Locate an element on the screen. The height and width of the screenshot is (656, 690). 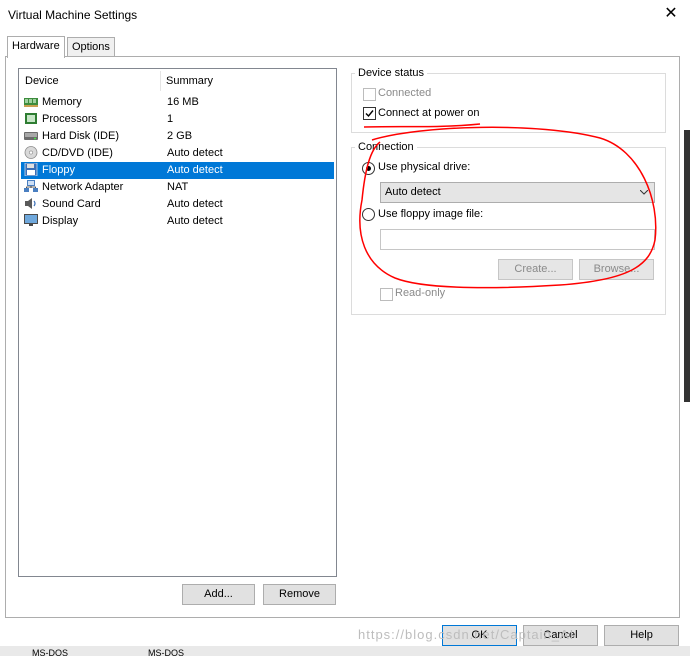
background-task-1: MS-DOS is located at coordinates (50, 652).